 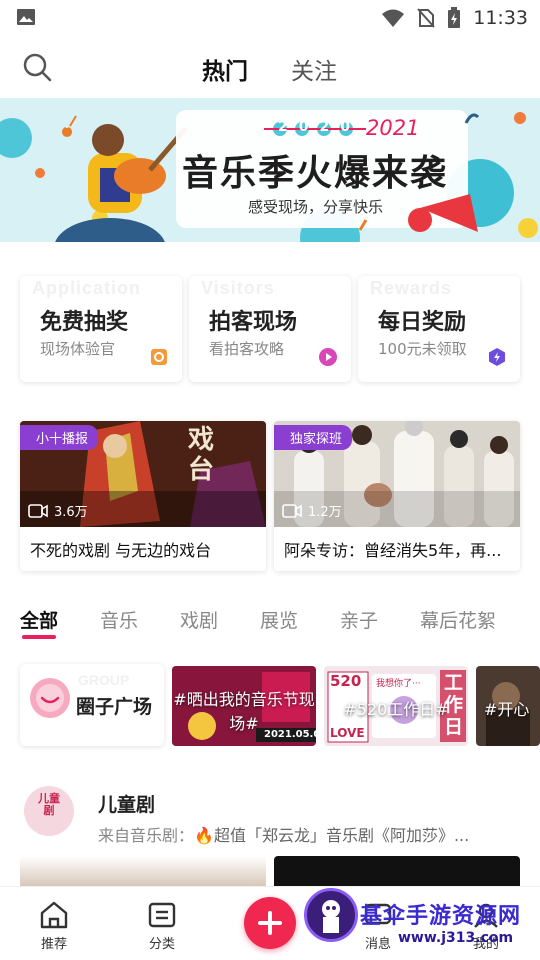 I want to click on add-post-button, so click(x=270, y=923).